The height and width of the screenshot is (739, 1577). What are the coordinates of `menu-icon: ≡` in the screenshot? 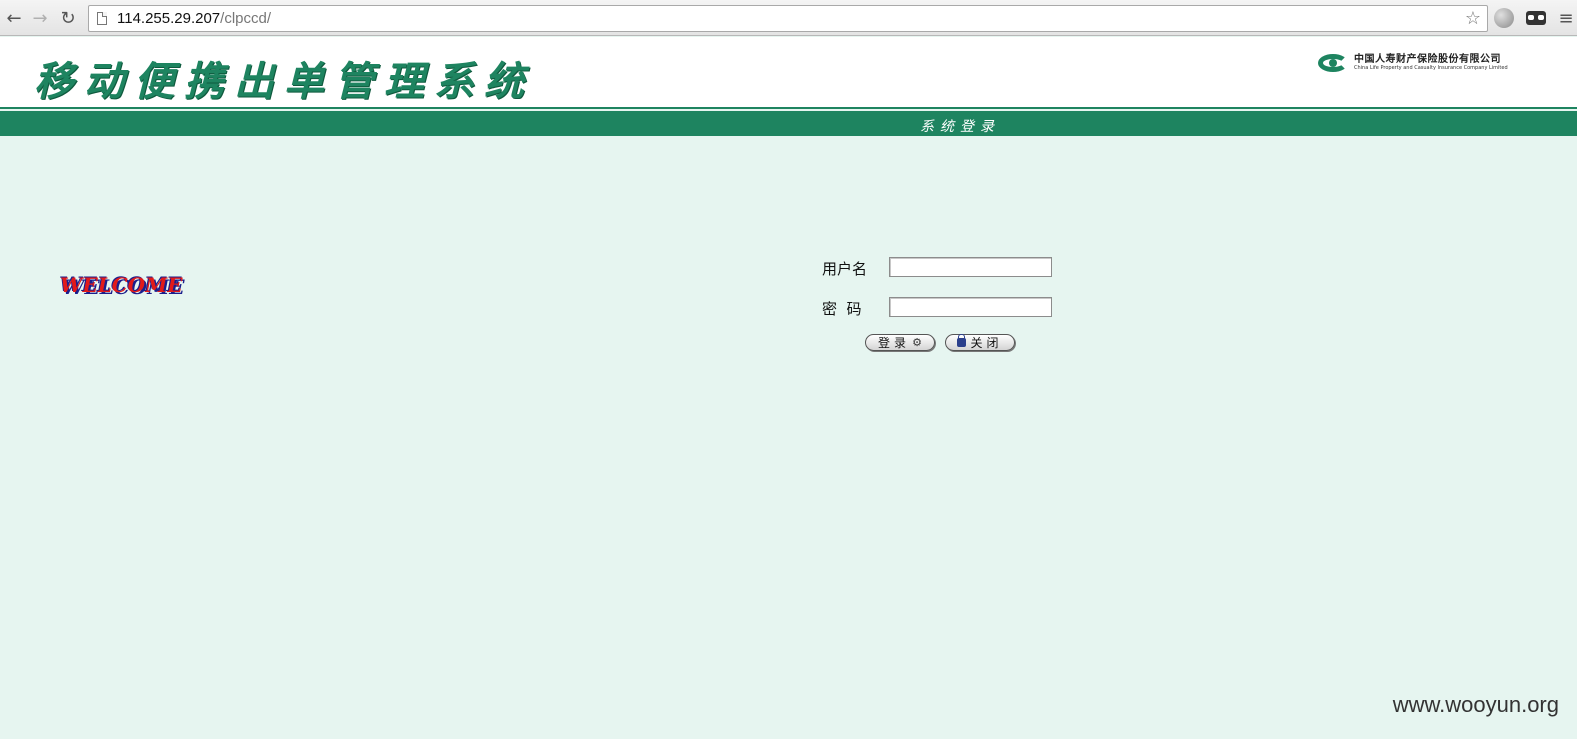 It's located at (1566, 18).